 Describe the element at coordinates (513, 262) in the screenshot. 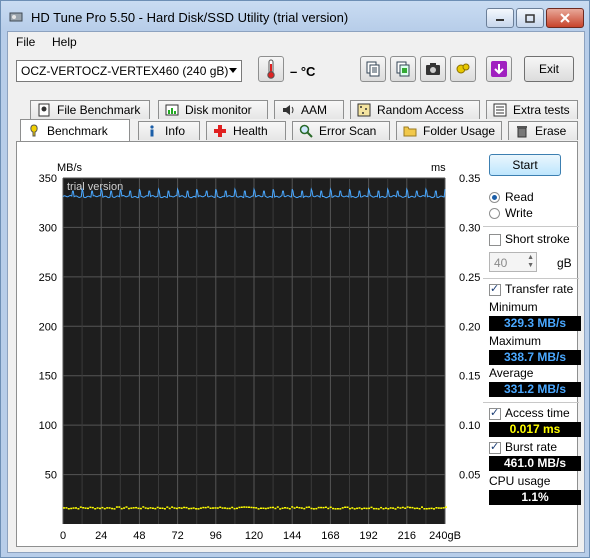

I see `short-stroke-spinner: 40 ▲ ▼` at that location.